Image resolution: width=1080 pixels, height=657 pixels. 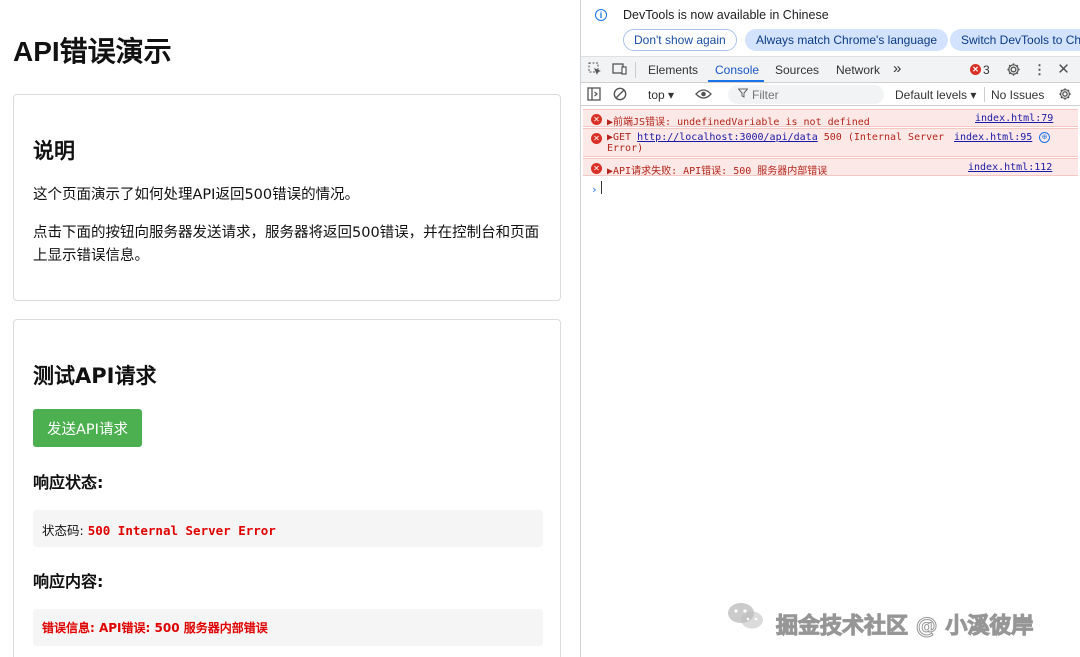 I want to click on test-api-heading: 测试API请求, so click(x=95, y=376).